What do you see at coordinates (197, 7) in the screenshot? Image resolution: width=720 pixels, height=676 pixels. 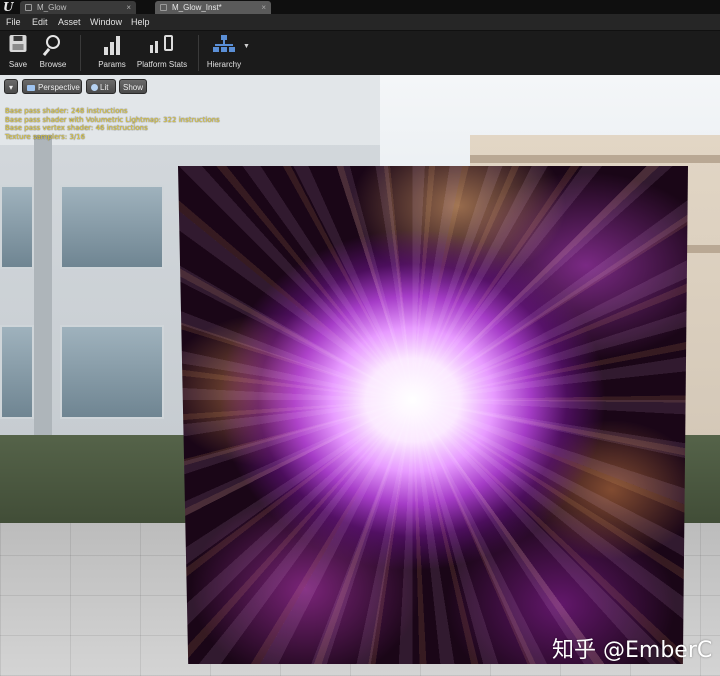 I see `tab-label: M_Glow_Inst*` at bounding box center [197, 7].